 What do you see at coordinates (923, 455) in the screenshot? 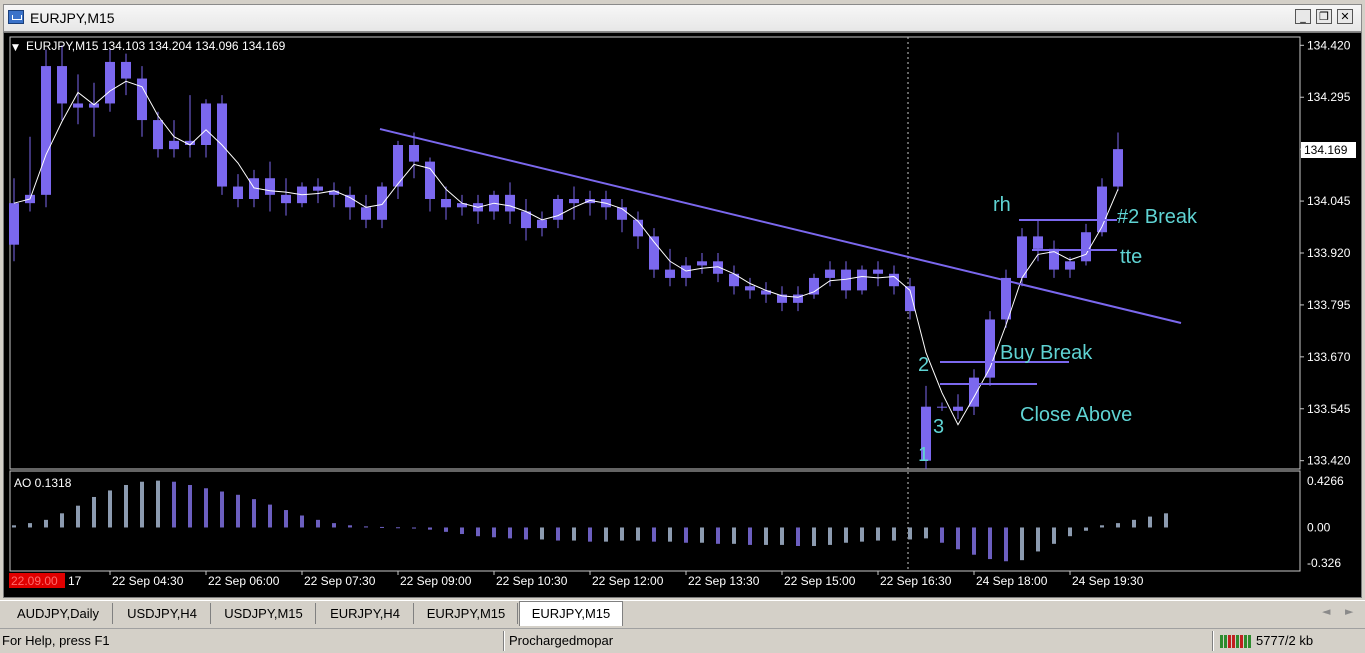
I see `annotation-number-1: 1` at bounding box center [923, 455].